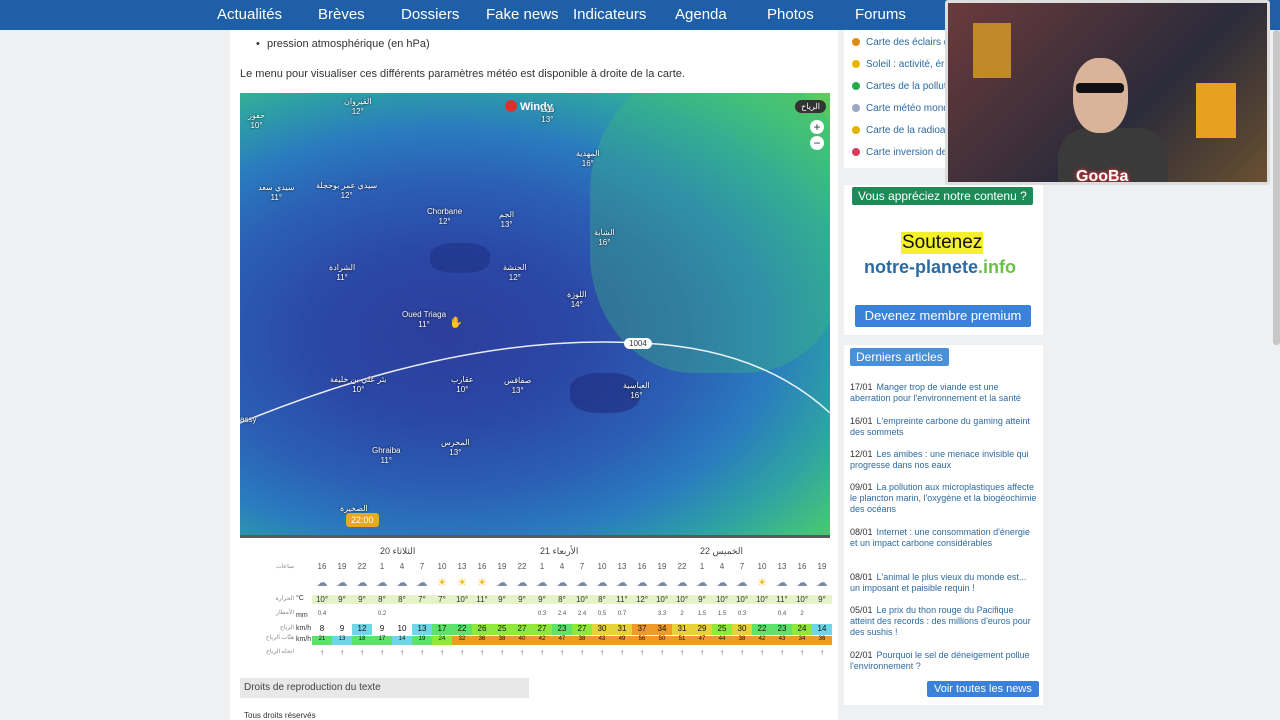 Image resolution: width=1280 pixels, height=720 pixels. What do you see at coordinates (522, 629) in the screenshot?
I see `wind-cell: 27` at bounding box center [522, 629].